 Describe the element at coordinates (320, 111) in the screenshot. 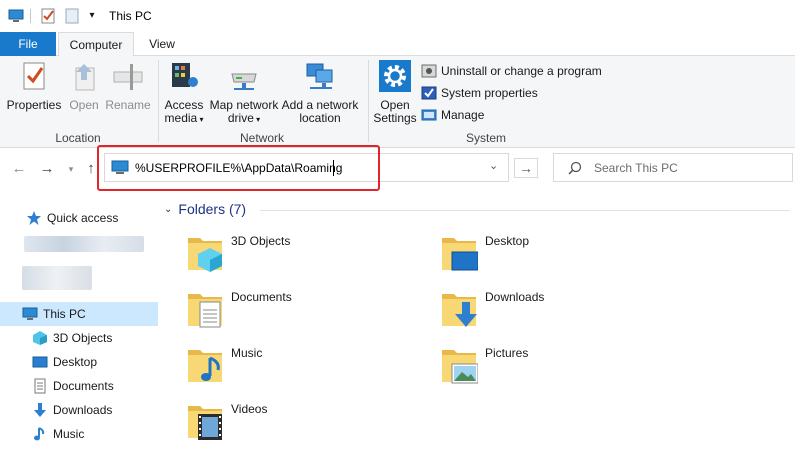

I see `add-network-location-label: Add a network location` at that location.